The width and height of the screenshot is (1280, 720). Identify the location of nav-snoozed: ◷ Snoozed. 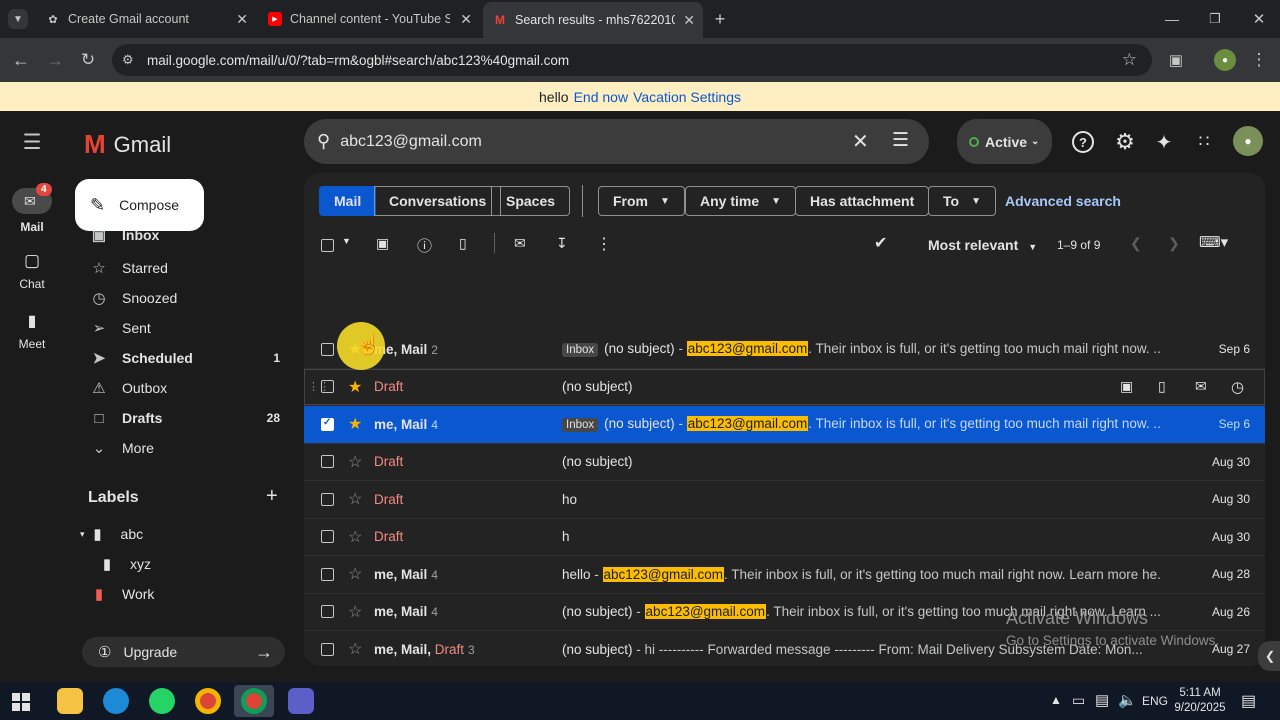
(180, 298).